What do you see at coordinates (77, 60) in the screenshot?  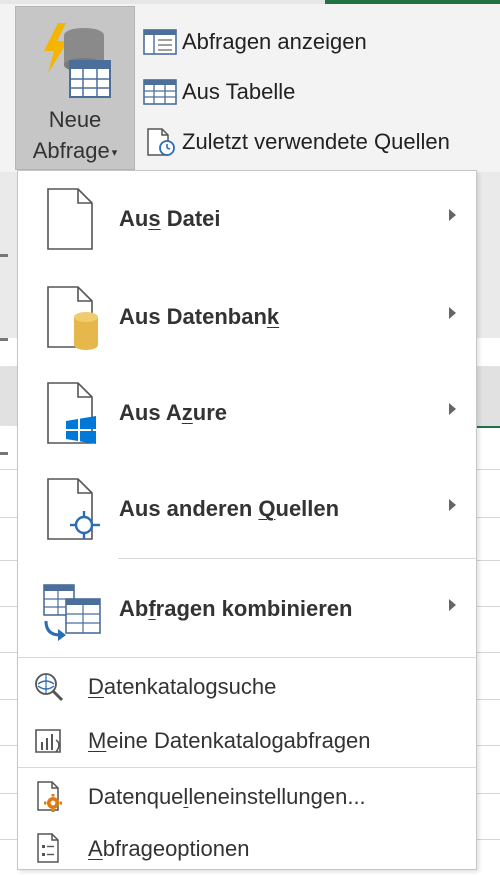 I see `new-query-icon` at bounding box center [77, 60].